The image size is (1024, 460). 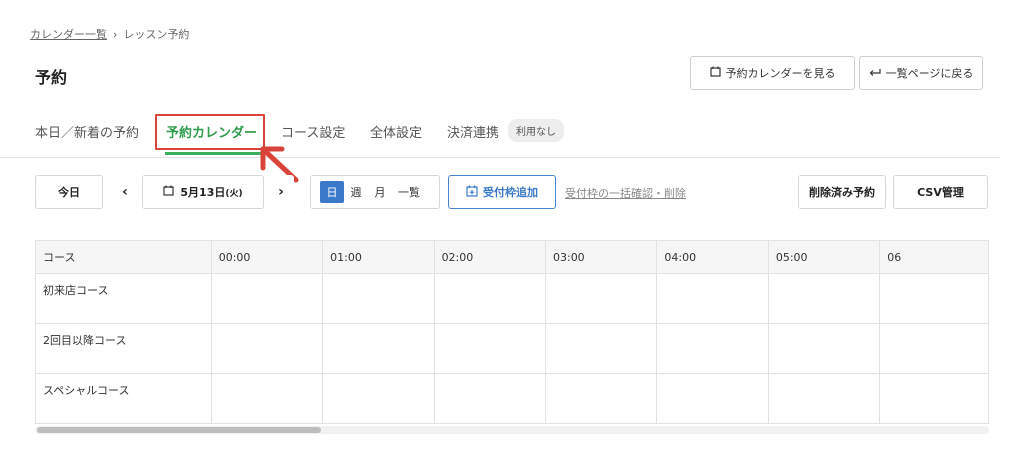 What do you see at coordinates (512, 430) in the screenshot?
I see `horizontal-scrollbar` at bounding box center [512, 430].